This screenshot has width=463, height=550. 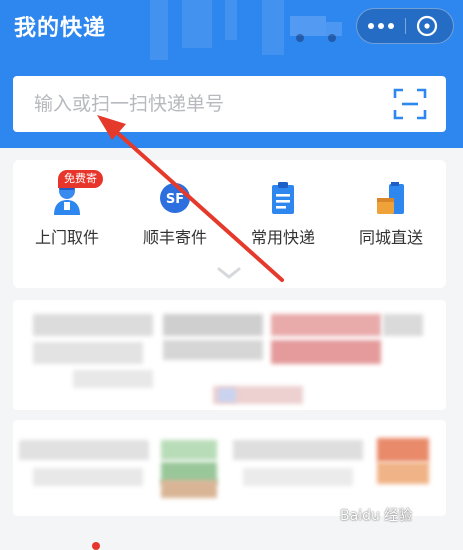 I want to click on free-send-badge: 免费寄, so click(x=80, y=179).